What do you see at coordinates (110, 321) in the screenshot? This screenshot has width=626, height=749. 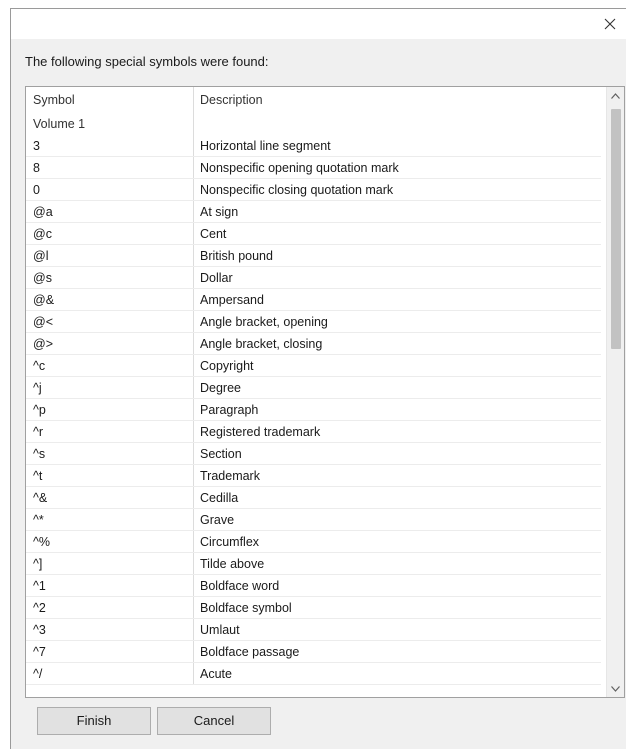 I see `symbol-cell: @<` at bounding box center [110, 321].